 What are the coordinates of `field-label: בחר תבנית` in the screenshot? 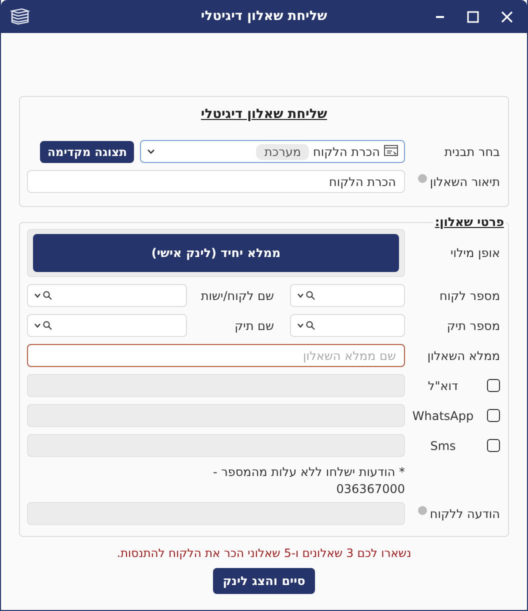 It's located at (472, 151).